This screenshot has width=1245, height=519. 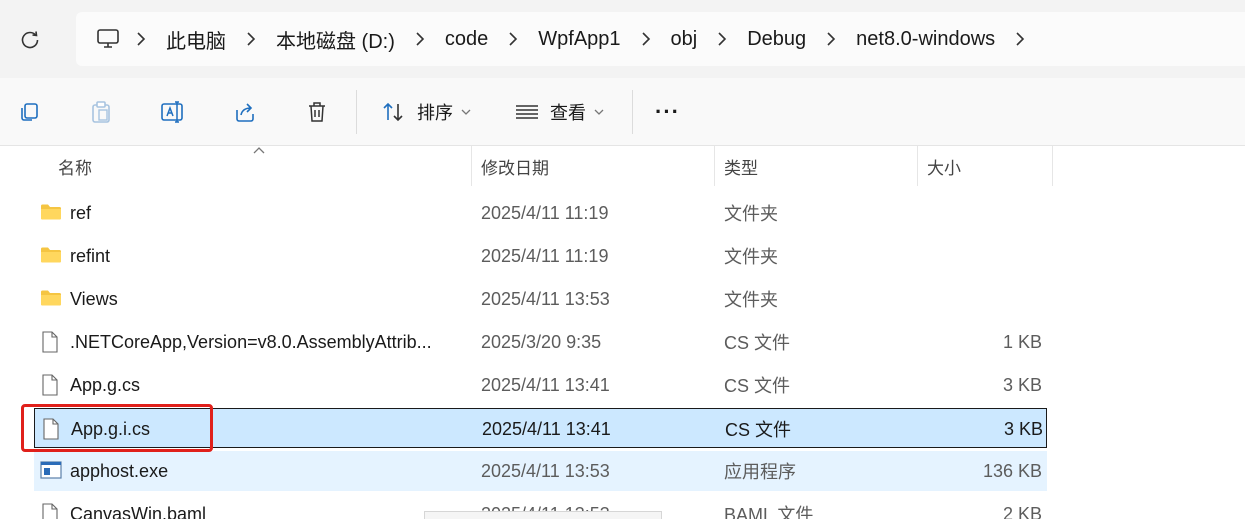 I want to click on sort-button: 排序, so click(x=426, y=112).